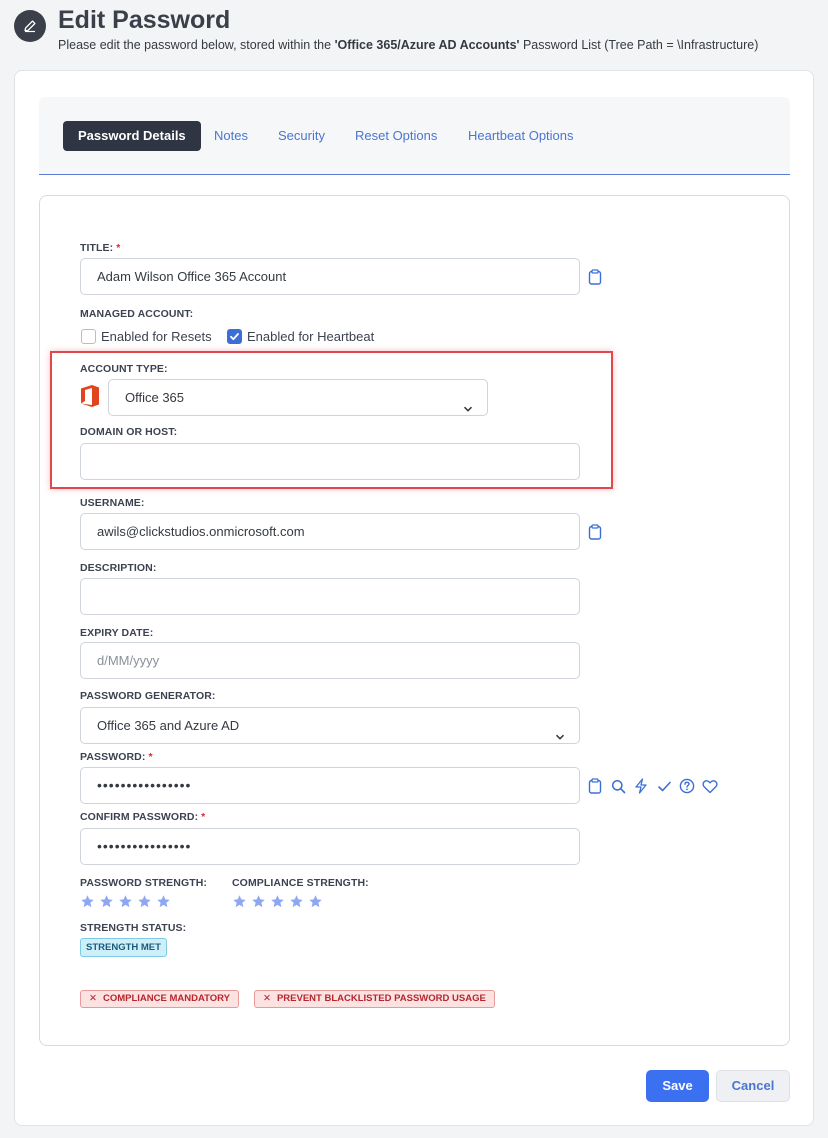  Describe the element at coordinates (124, 369) in the screenshot. I see `account-type-label: ACCOUNT TYPE:` at that location.